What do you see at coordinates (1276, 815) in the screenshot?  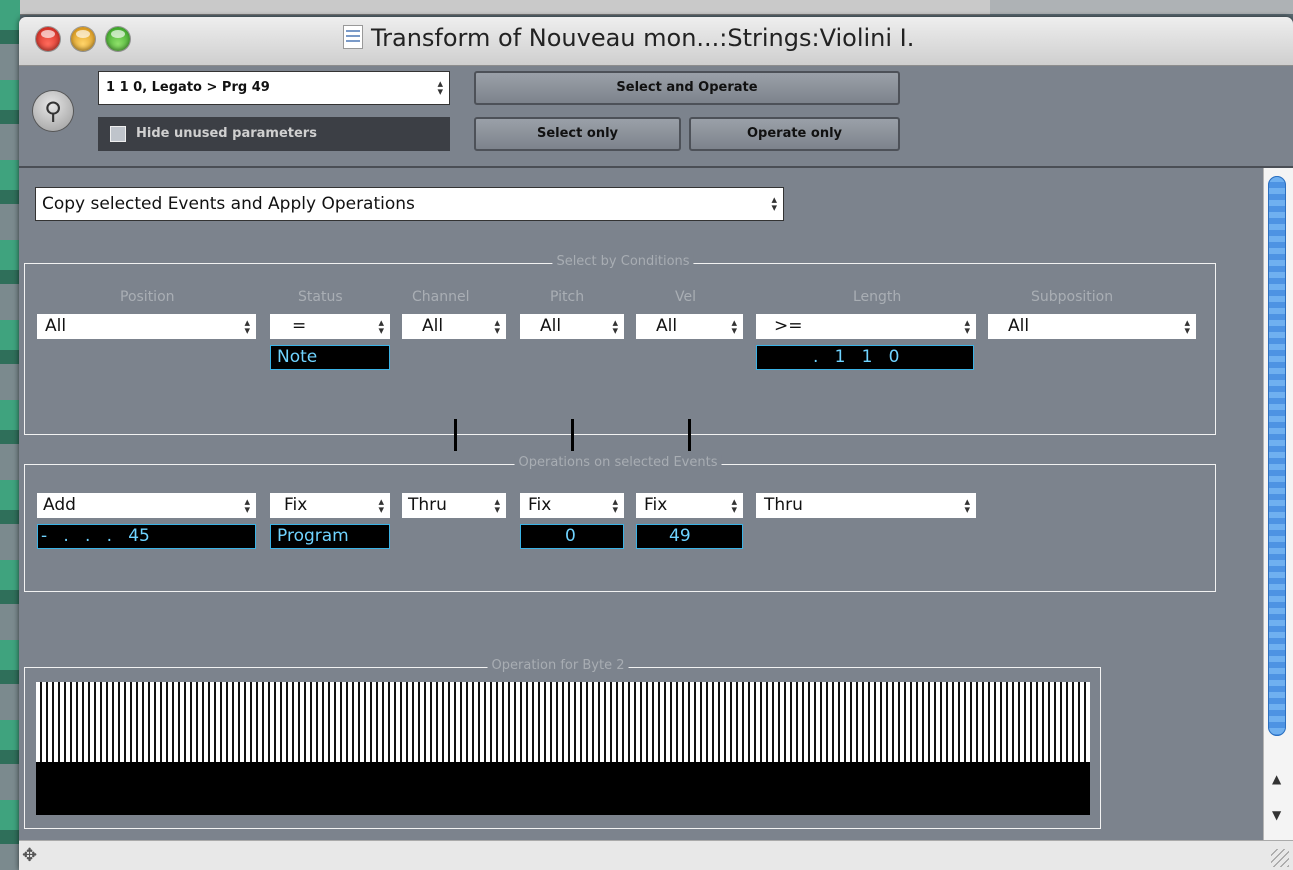 I see `scroll-down-arrow-icon: ▼` at bounding box center [1276, 815].